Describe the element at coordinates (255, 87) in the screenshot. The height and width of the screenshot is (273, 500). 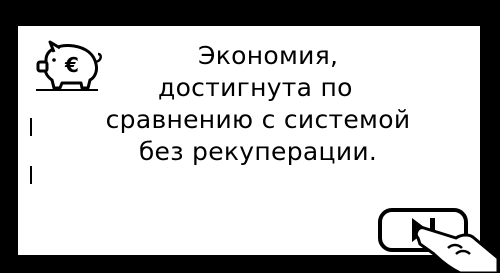
I see `message-line-2: достигнута по` at that location.